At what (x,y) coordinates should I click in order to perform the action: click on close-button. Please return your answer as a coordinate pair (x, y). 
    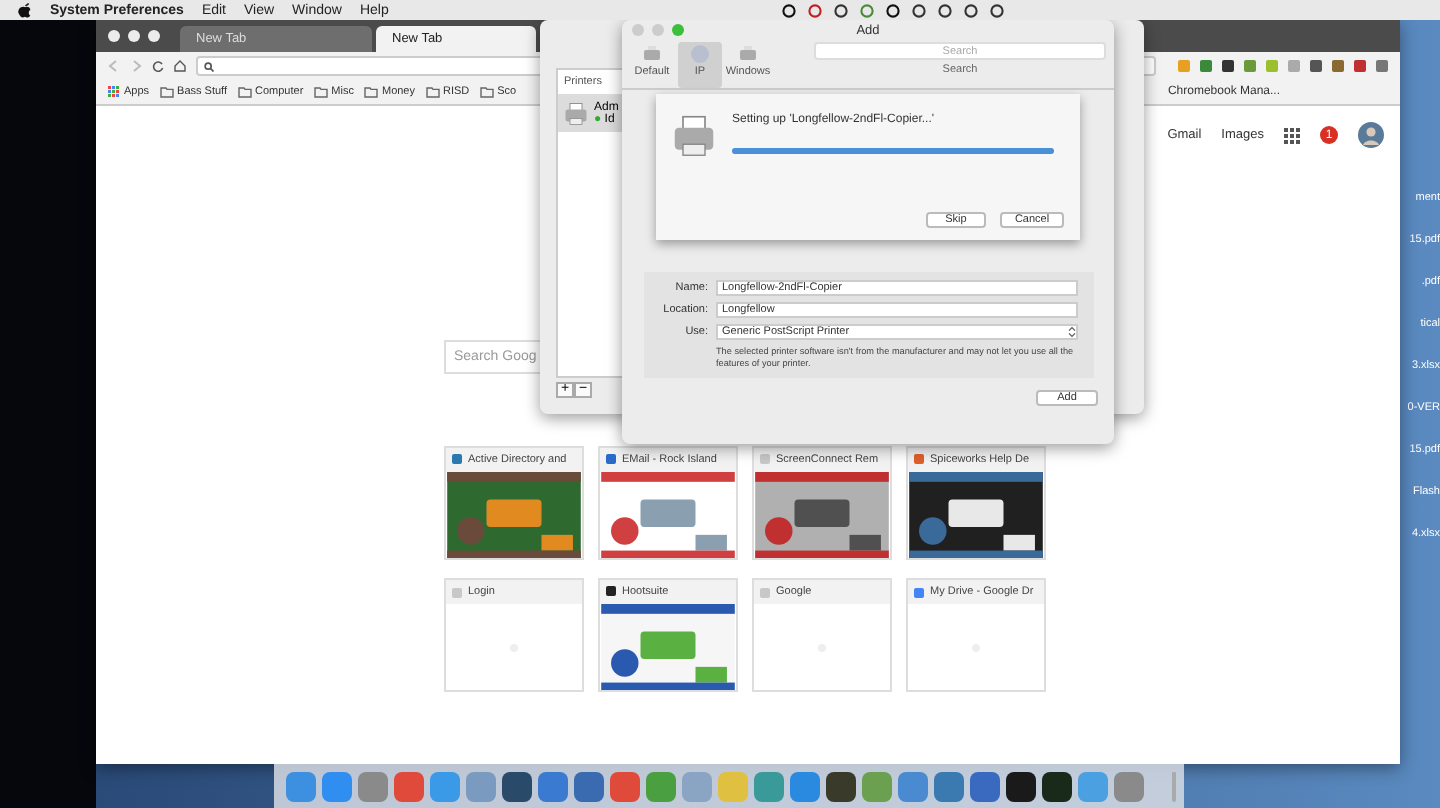
    Looking at the image, I should click on (114, 36).